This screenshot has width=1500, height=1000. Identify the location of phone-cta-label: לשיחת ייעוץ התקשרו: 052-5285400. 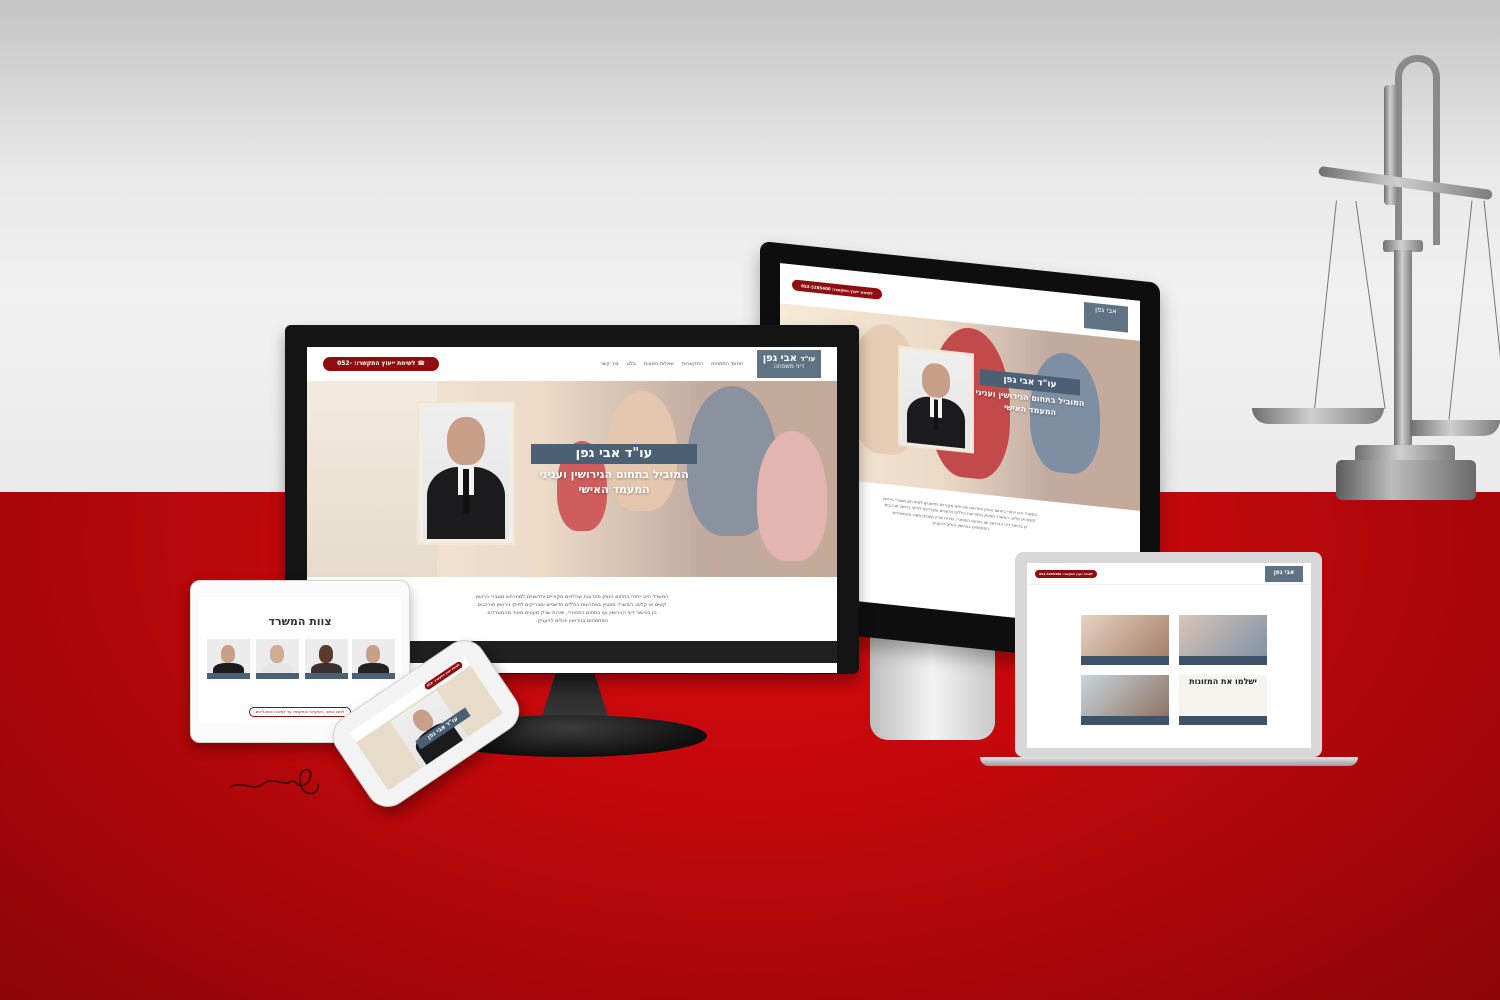
(376, 370).